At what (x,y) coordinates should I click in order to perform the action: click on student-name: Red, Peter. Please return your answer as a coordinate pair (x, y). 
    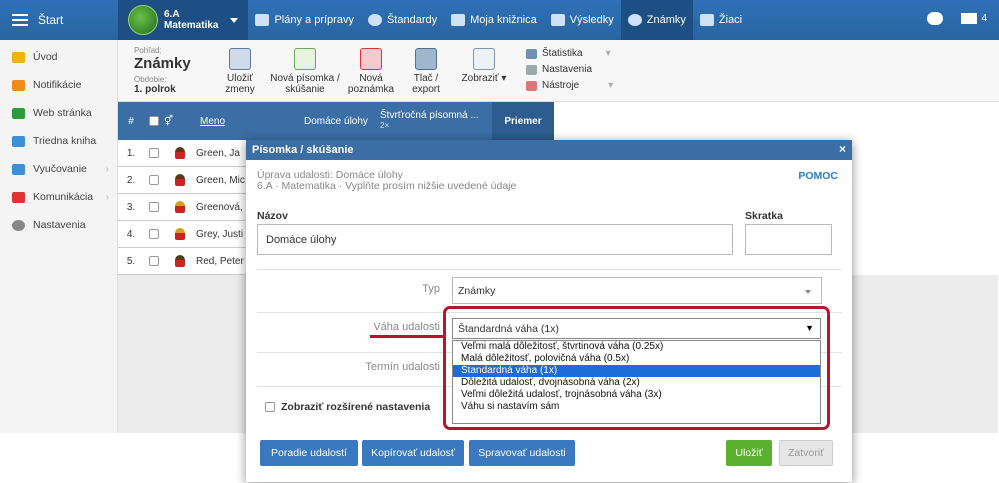
    Looking at the image, I should click on (221, 261).